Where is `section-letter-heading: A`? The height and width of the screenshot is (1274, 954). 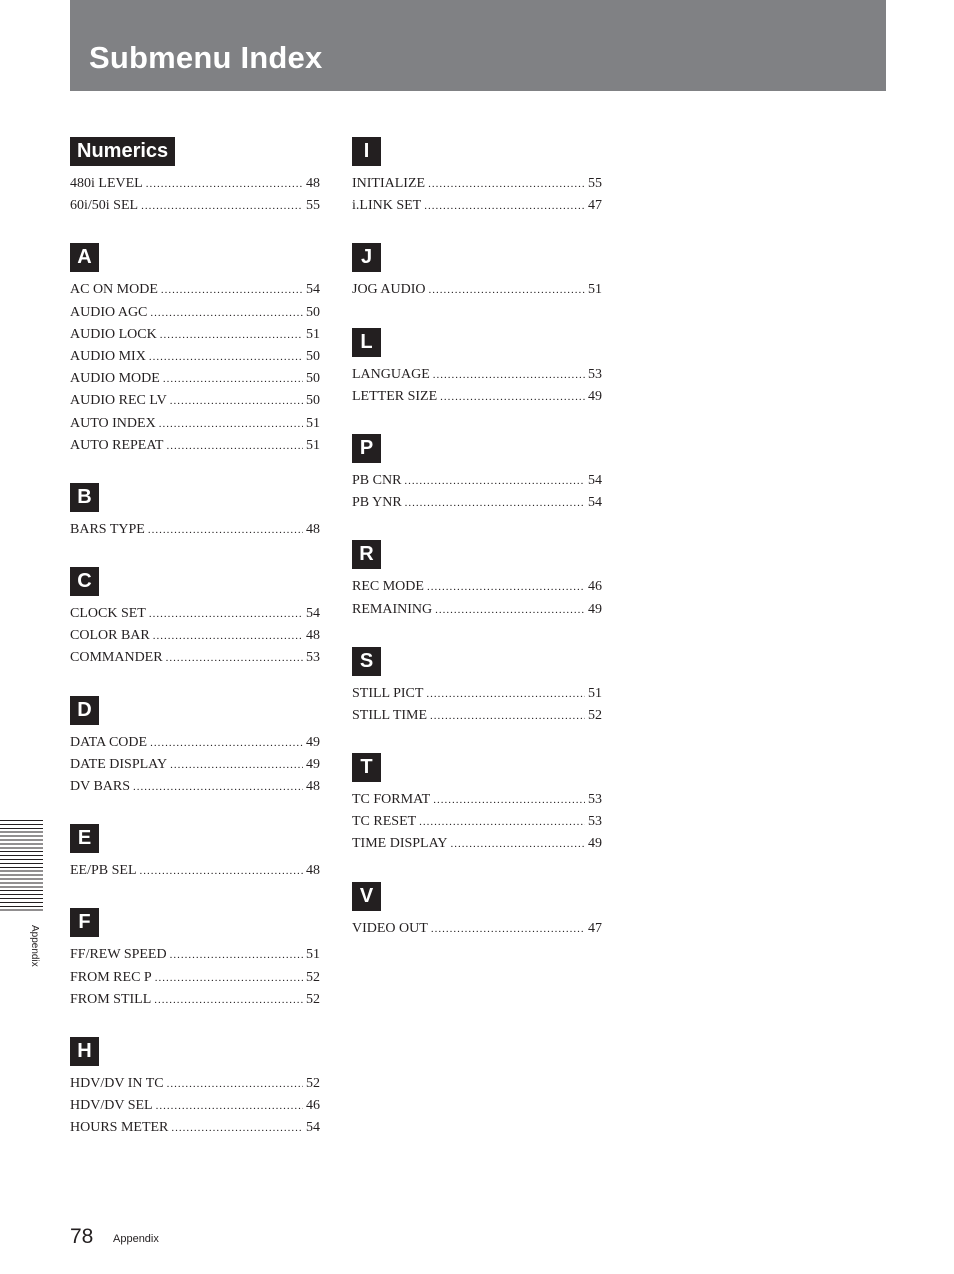
section-letter-heading: A is located at coordinates (84, 258).